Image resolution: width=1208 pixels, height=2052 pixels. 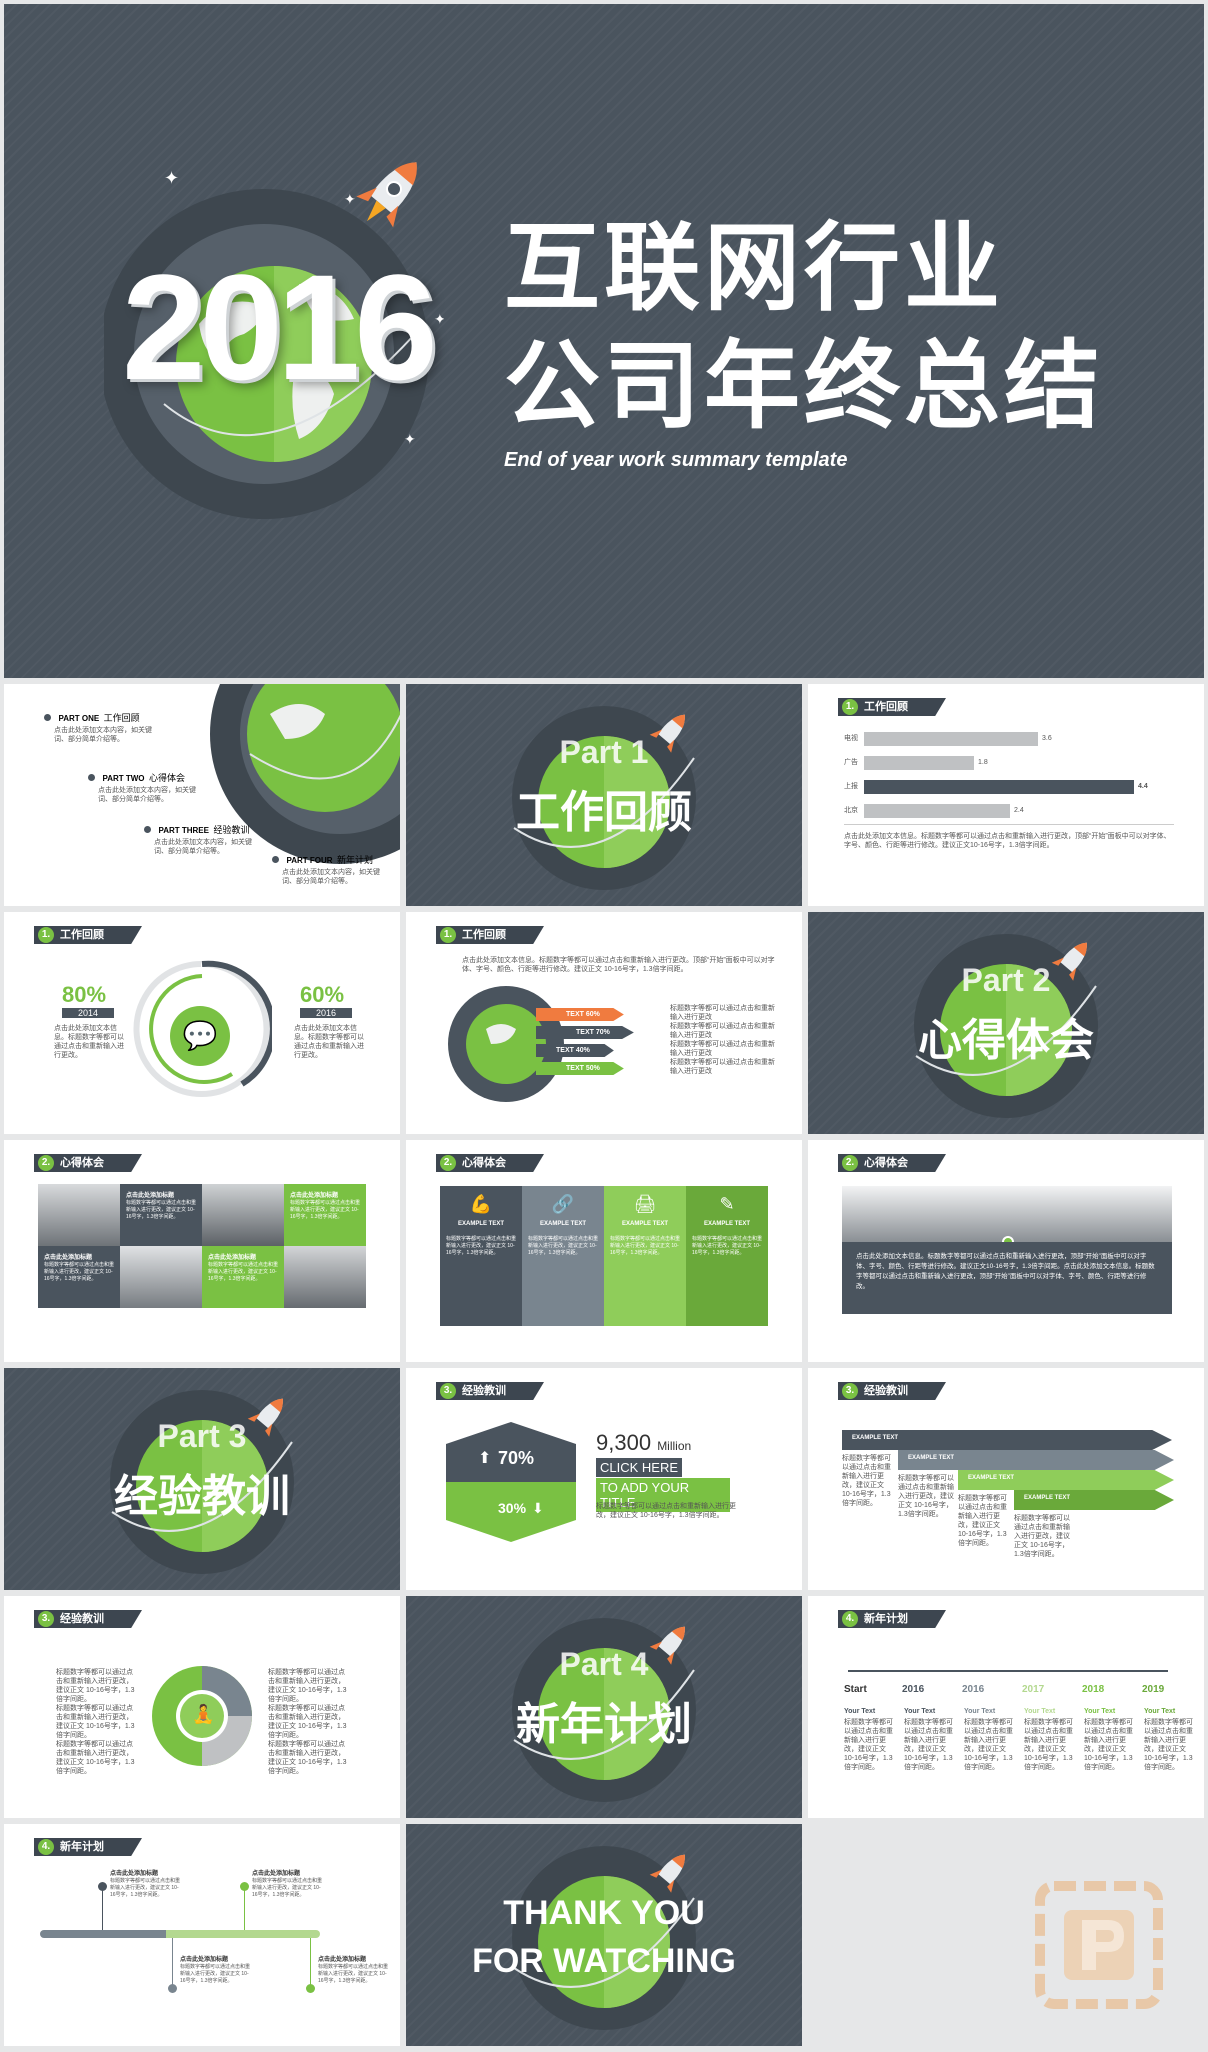 I want to click on bar-label-4: 北京, so click(x=851, y=810).